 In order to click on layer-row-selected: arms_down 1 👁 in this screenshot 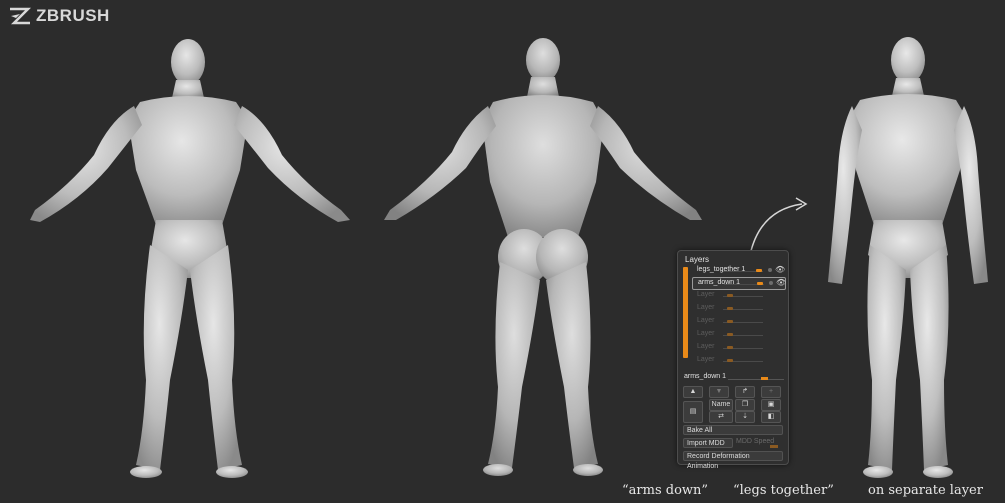, I will do `click(739, 283)`.